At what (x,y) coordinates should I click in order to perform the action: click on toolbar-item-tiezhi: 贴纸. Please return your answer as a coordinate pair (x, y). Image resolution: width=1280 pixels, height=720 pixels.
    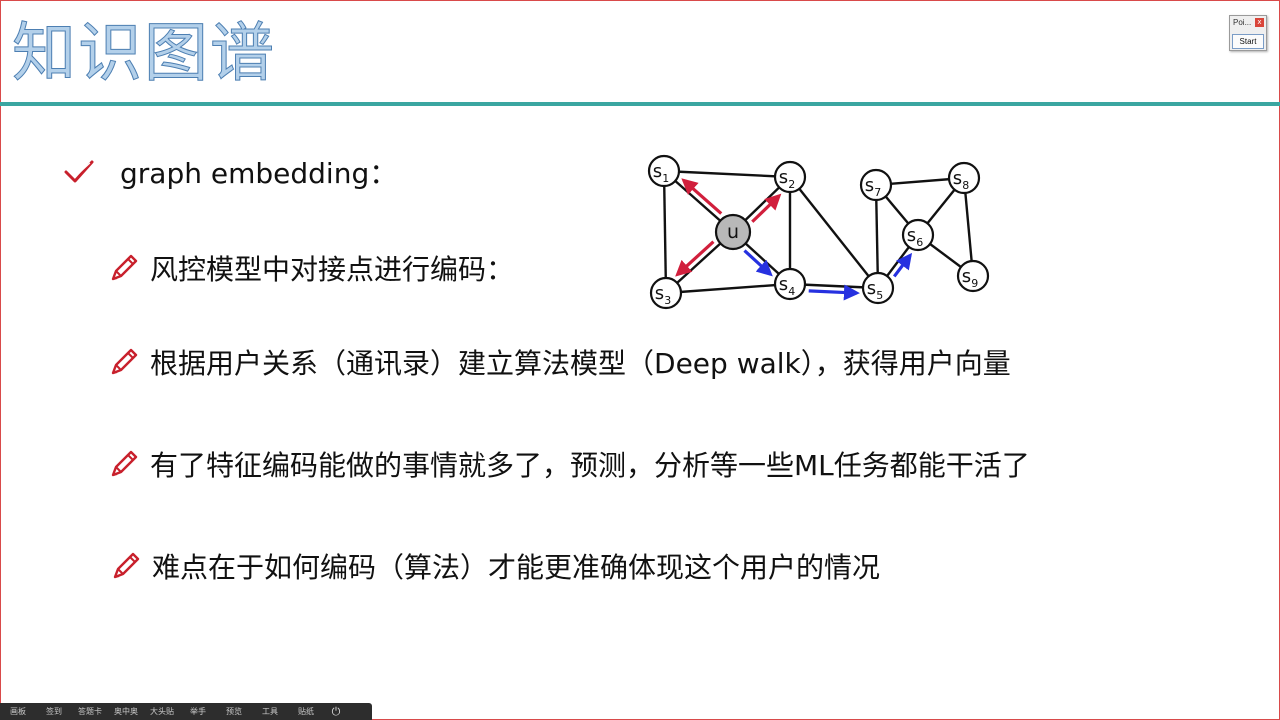
    Looking at the image, I should click on (306, 711).